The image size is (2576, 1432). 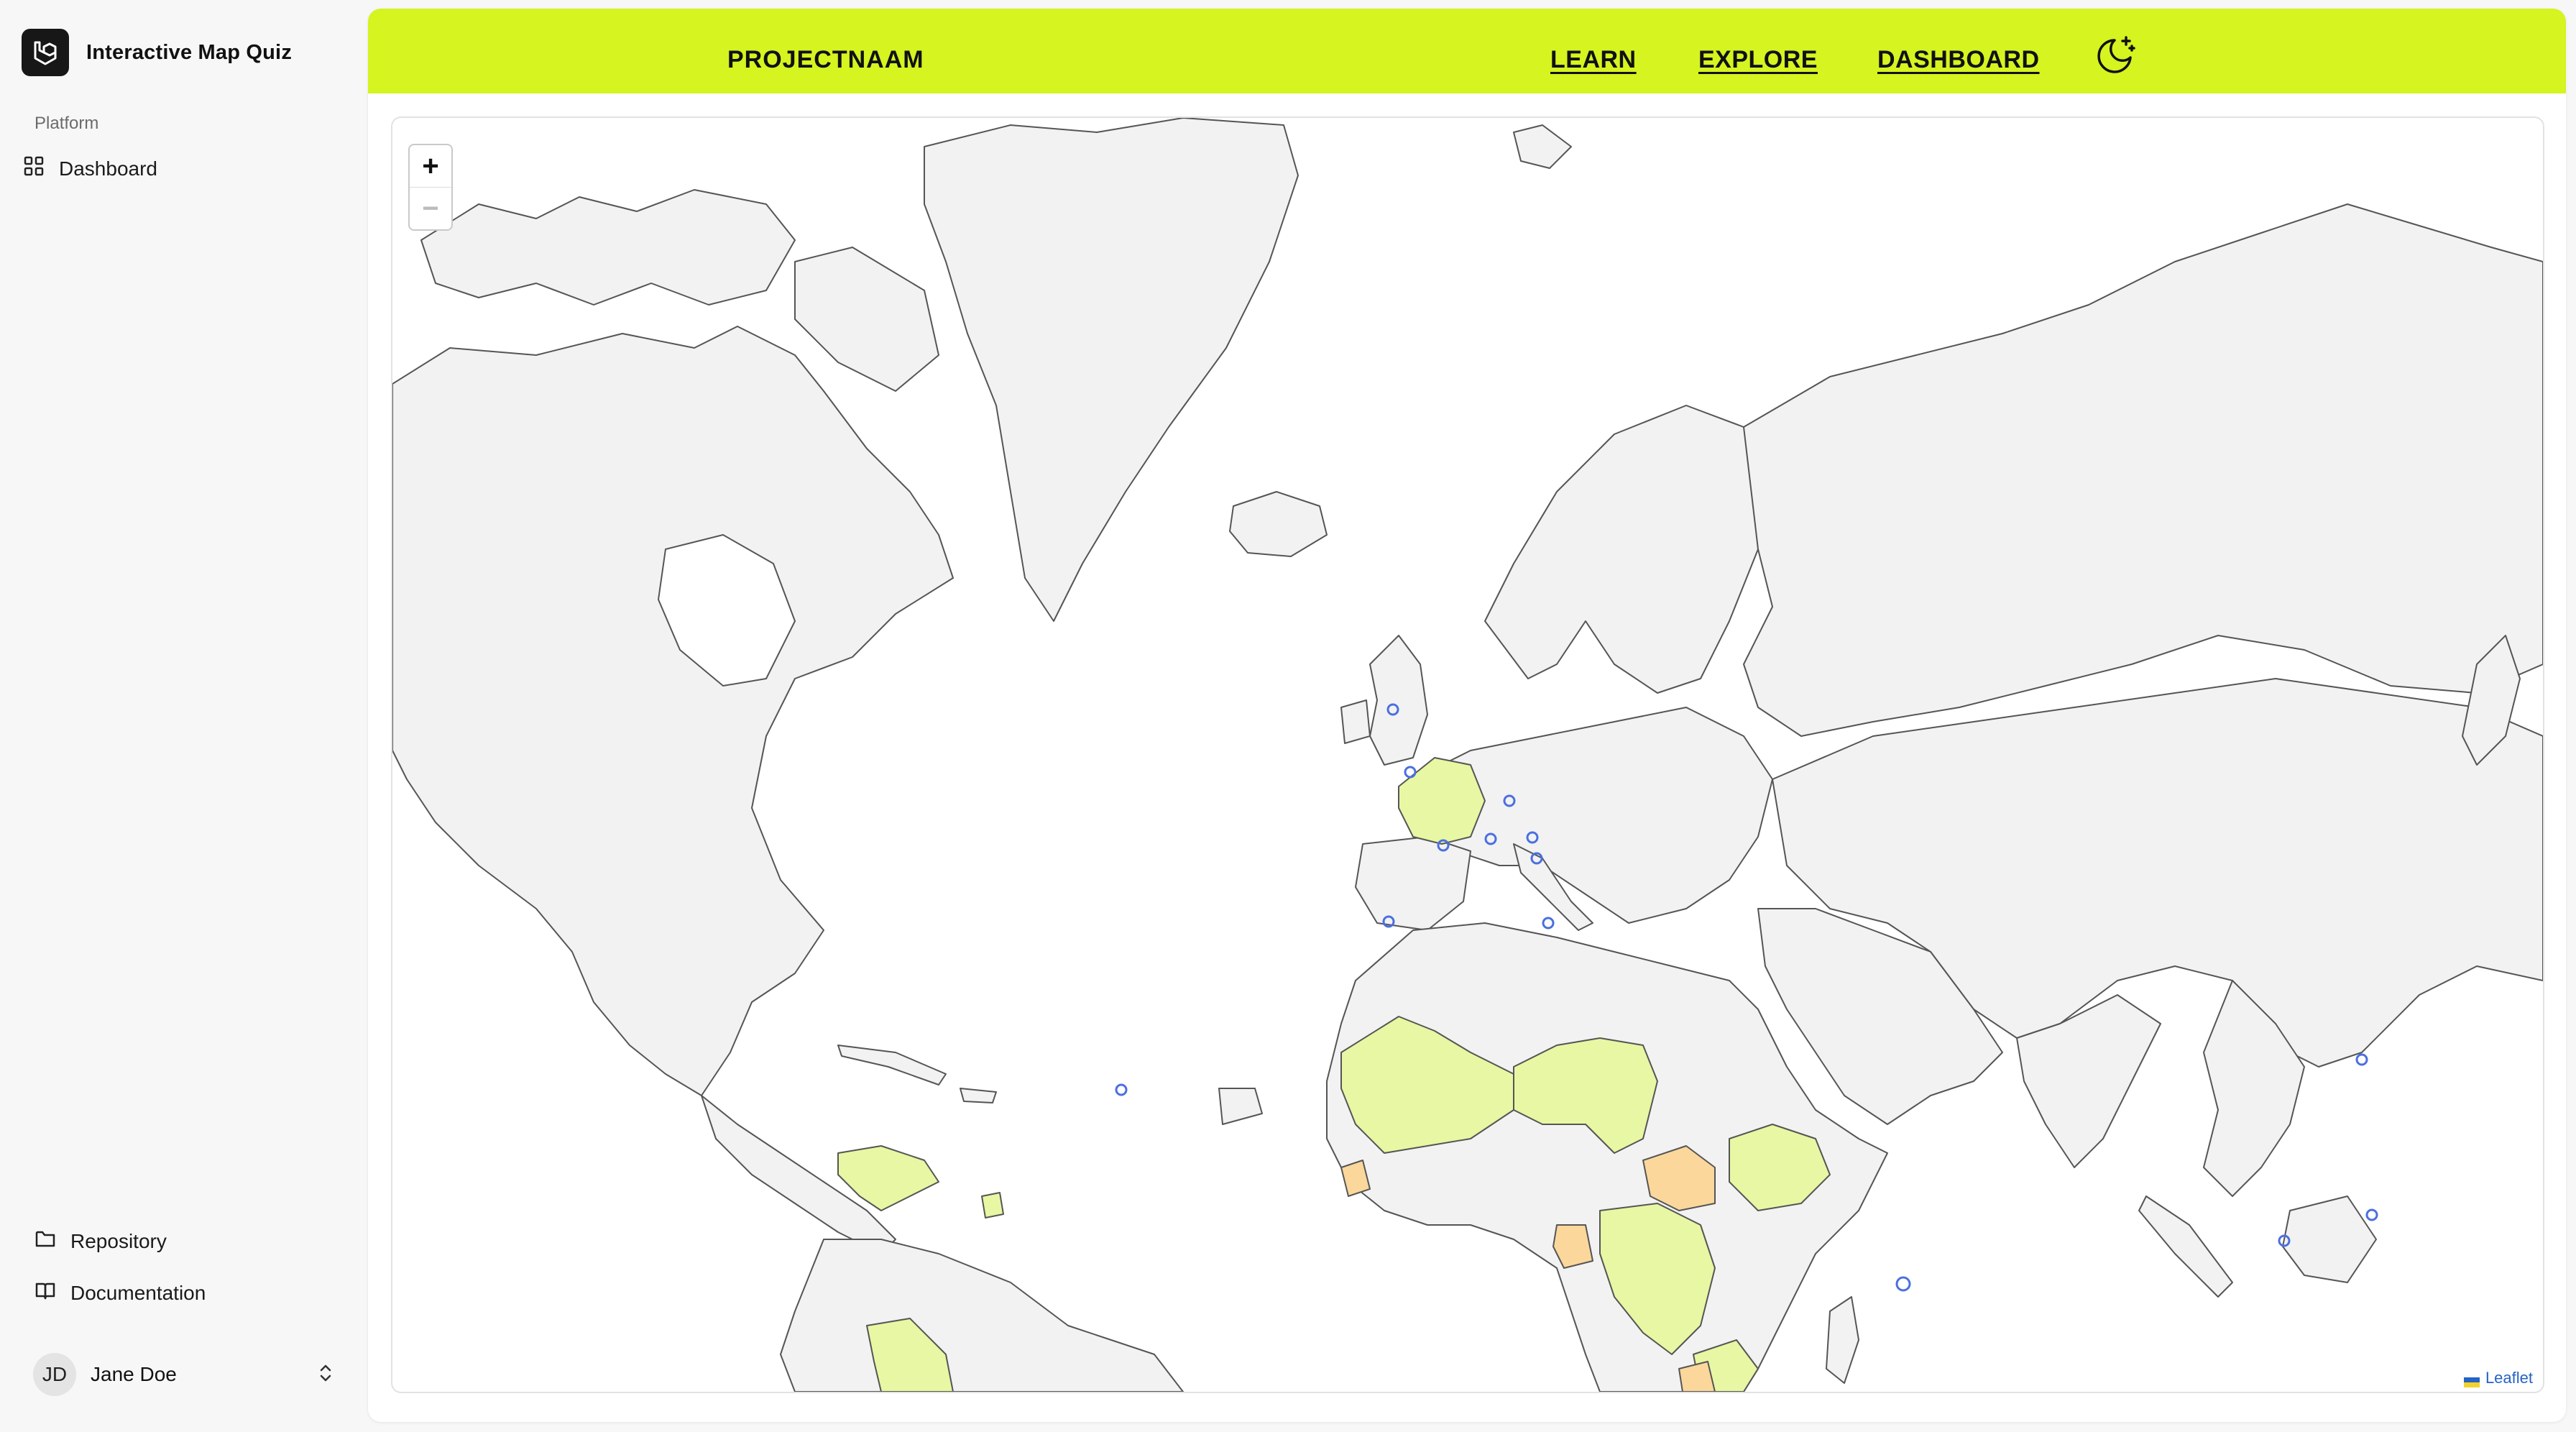 What do you see at coordinates (608, 247) in the screenshot?
I see `arctic-islands-region` at bounding box center [608, 247].